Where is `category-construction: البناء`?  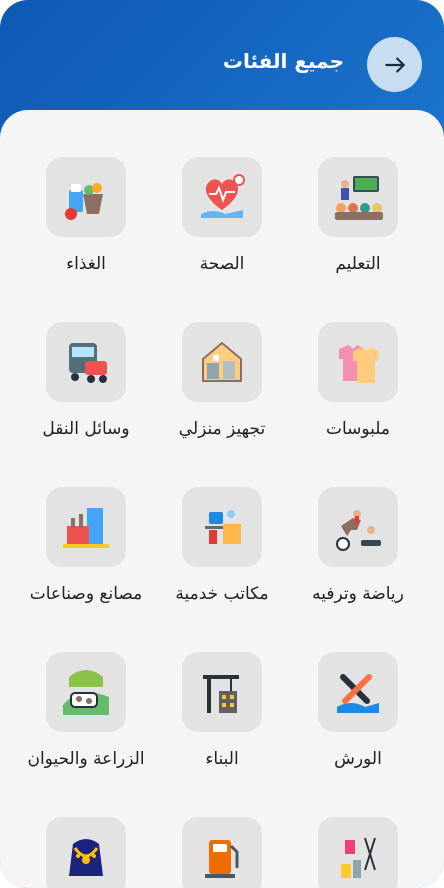
category-construction: البناء is located at coordinates (222, 712).